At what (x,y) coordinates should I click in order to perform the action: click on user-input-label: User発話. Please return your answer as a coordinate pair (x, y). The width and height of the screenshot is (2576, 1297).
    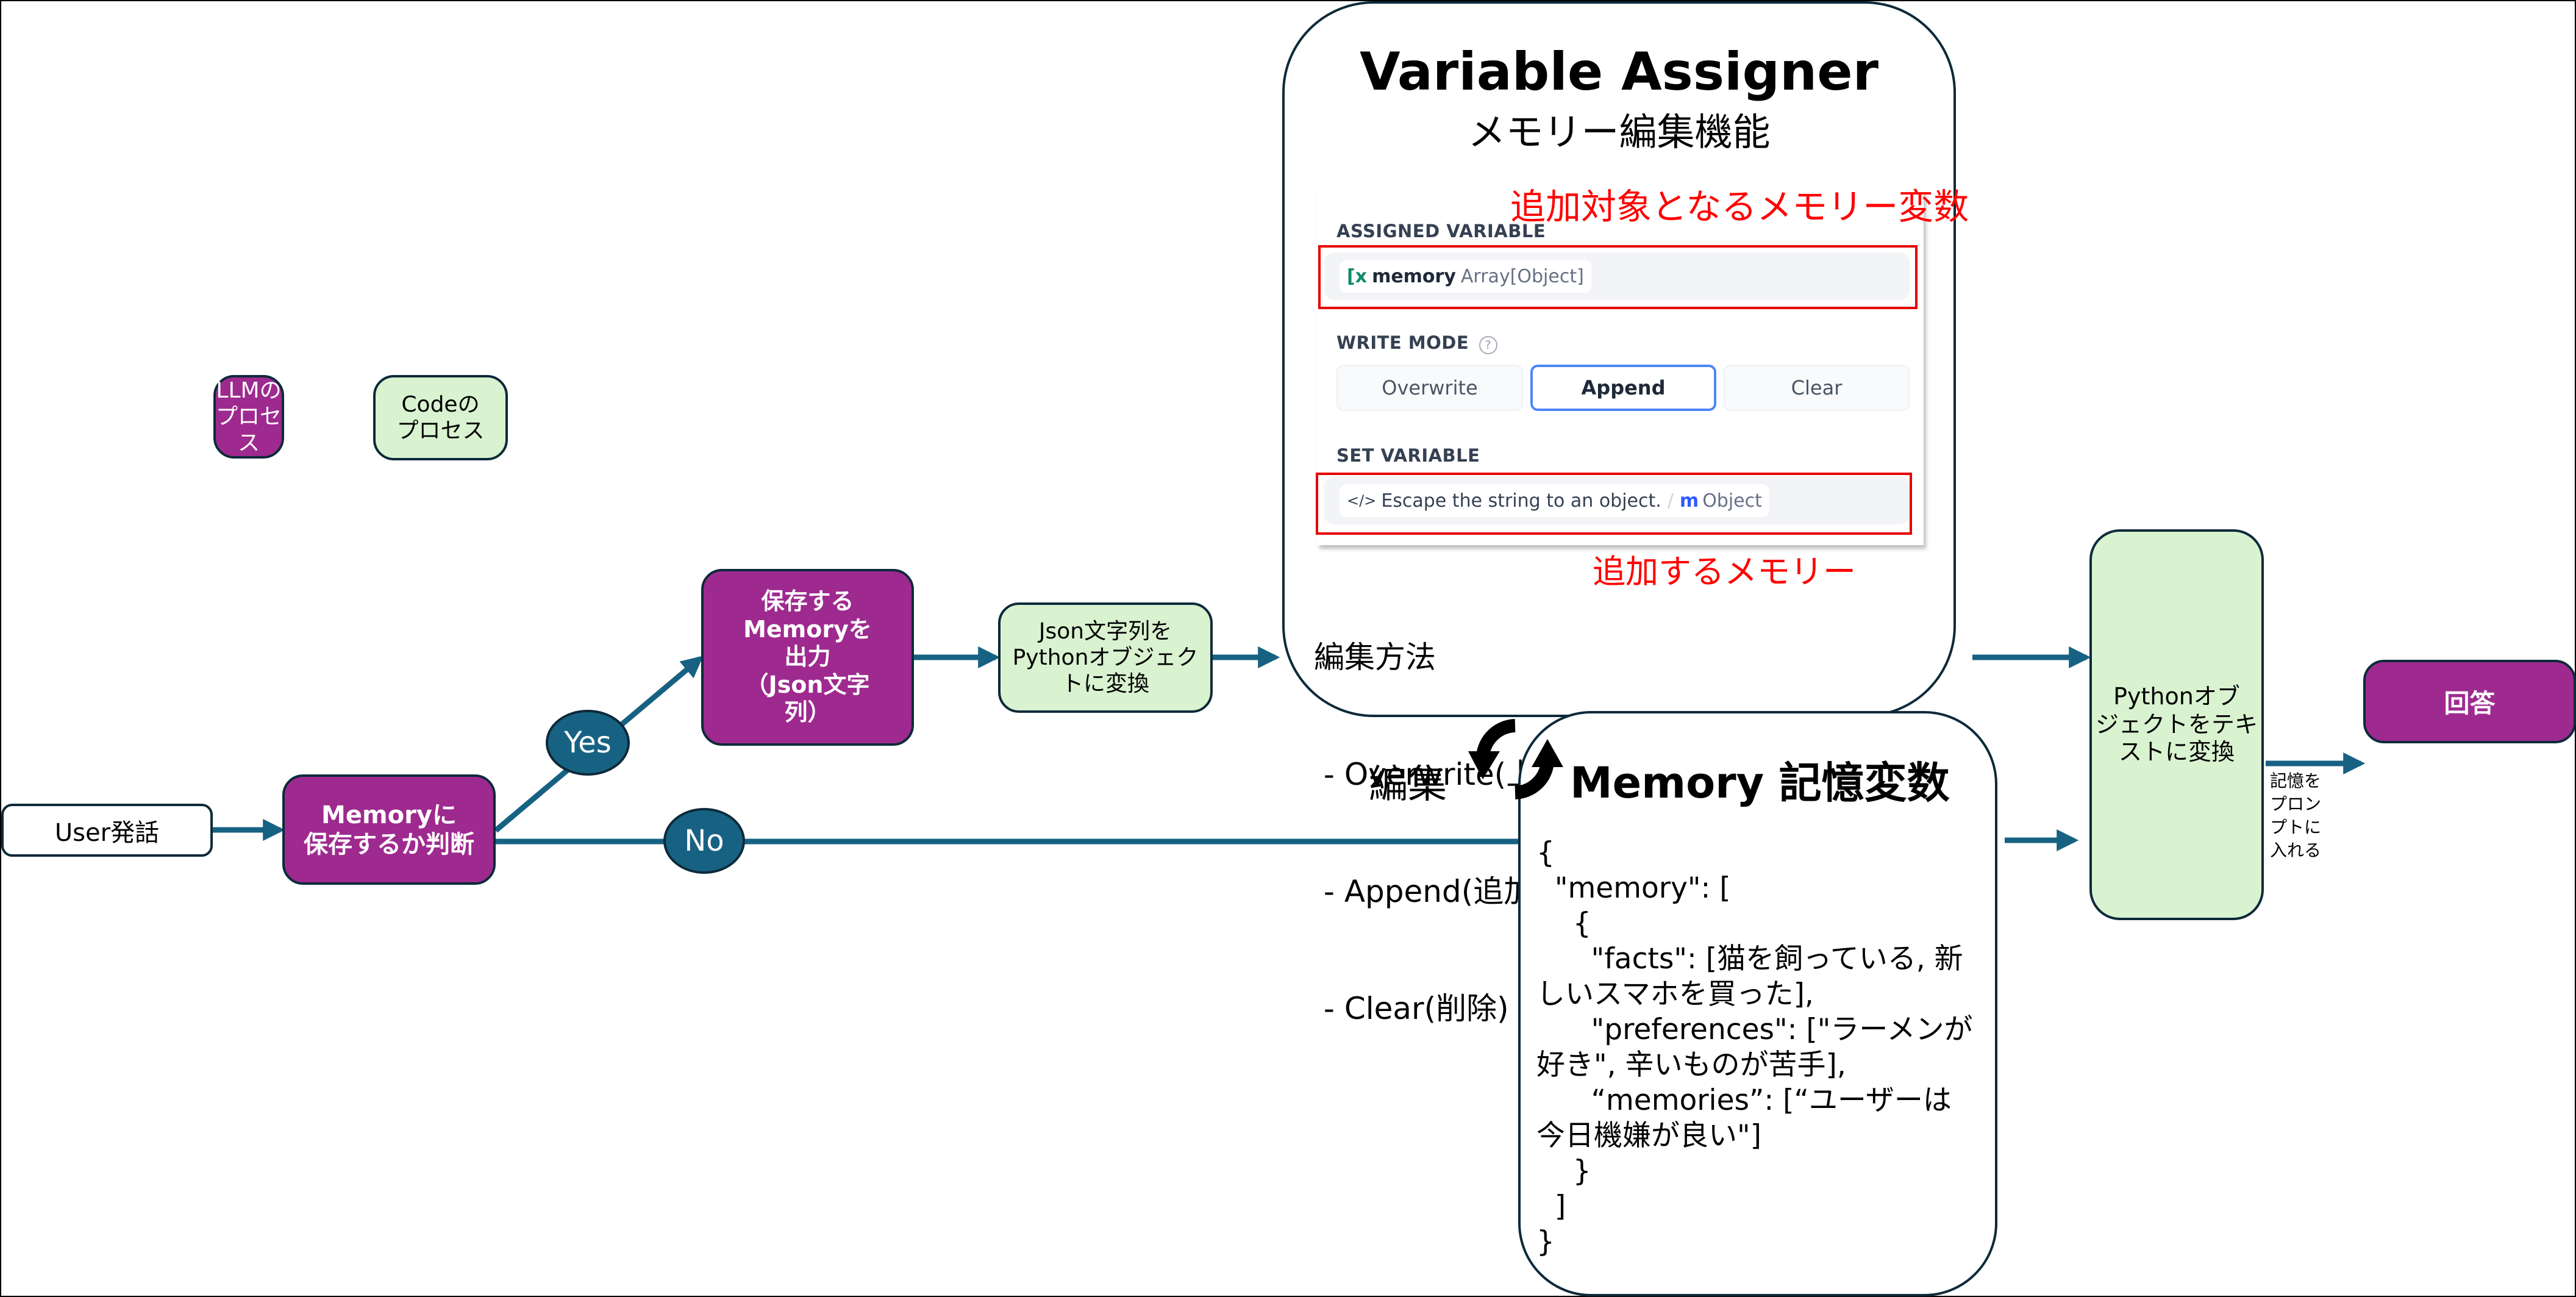
    Looking at the image, I should click on (107, 833).